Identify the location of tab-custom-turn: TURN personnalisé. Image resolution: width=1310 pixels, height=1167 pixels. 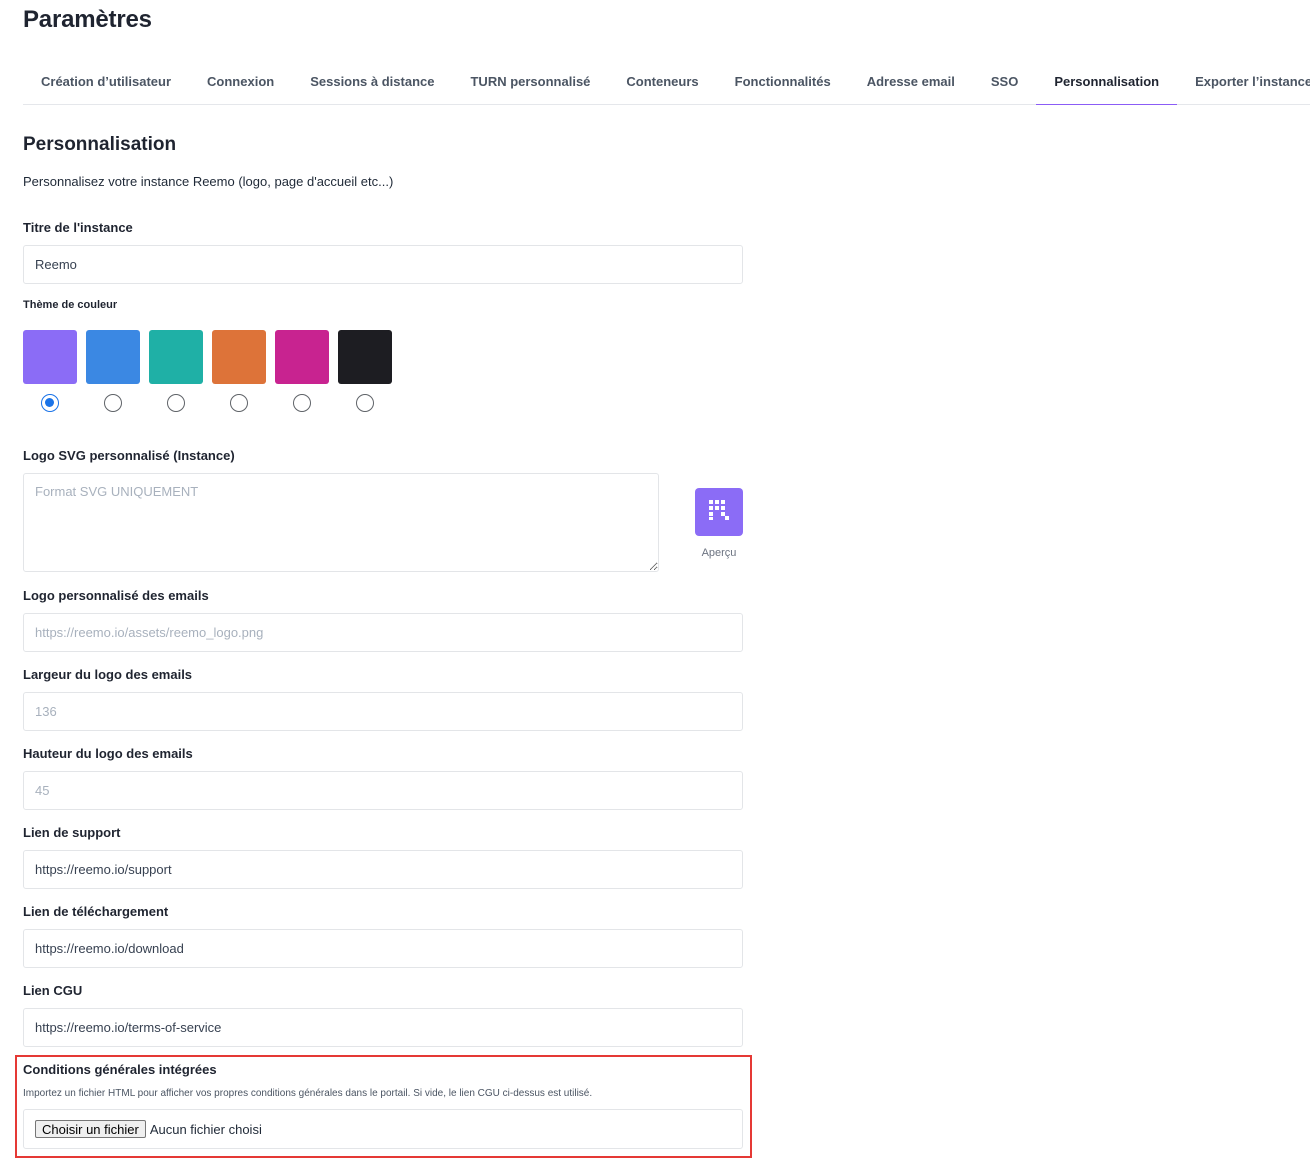
(530, 81).